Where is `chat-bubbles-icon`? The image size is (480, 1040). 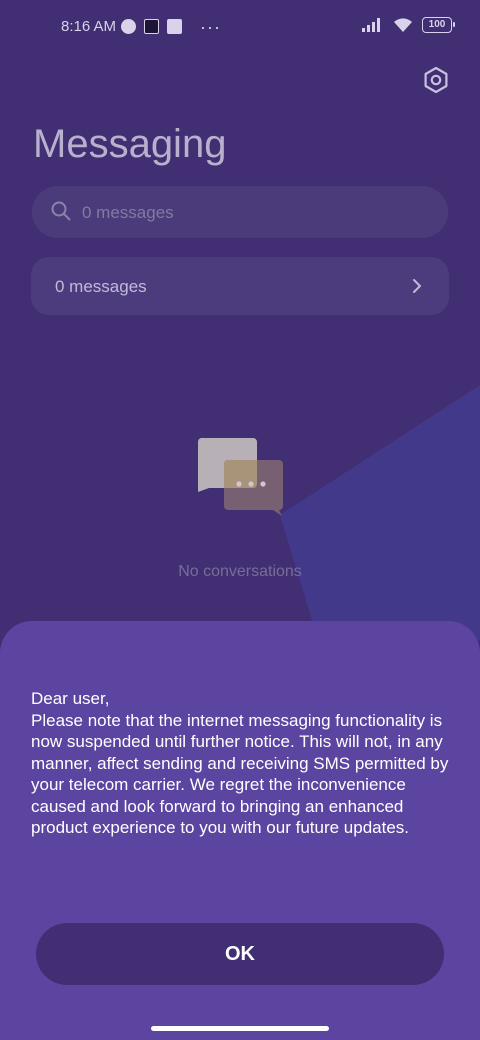
chat-bubbles-icon is located at coordinates (240, 476).